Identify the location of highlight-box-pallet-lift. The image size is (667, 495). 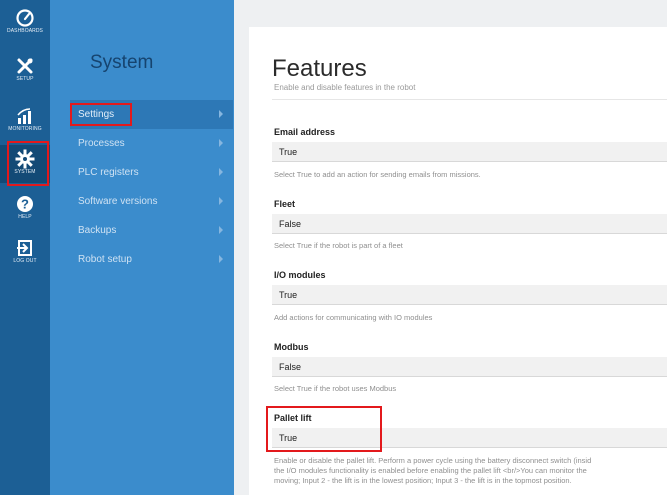
(324, 429).